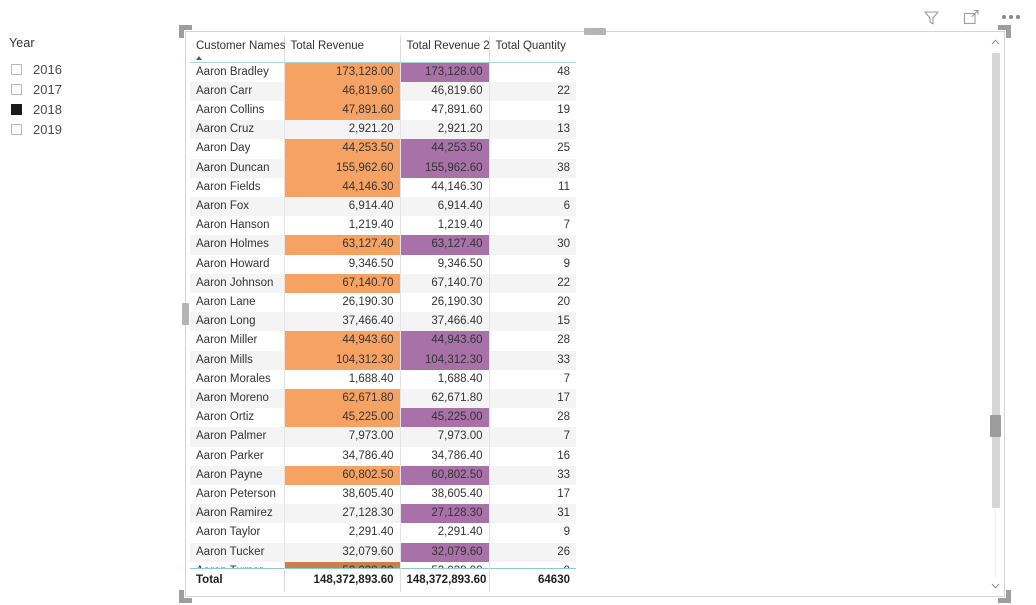  What do you see at coordinates (532, 110) in the screenshot?
I see `cell-total-quantity: 19` at bounding box center [532, 110].